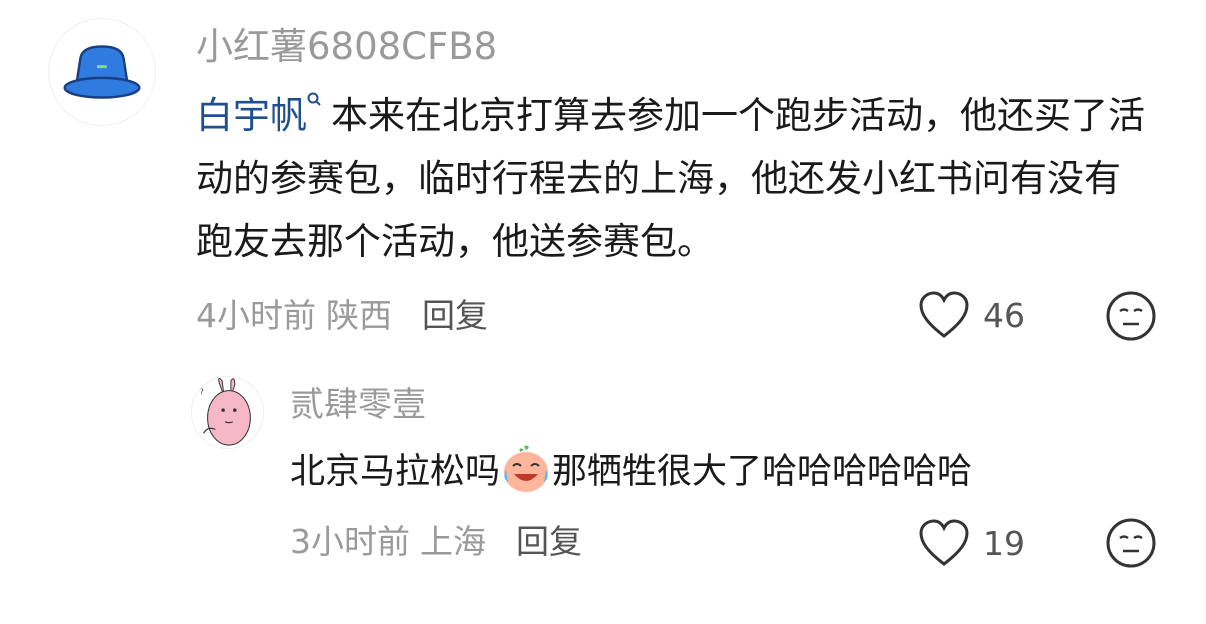 This screenshot has height=624, width=1206. I want to click on reply-meta: 3小时前 上海 回复, so click(436, 542).